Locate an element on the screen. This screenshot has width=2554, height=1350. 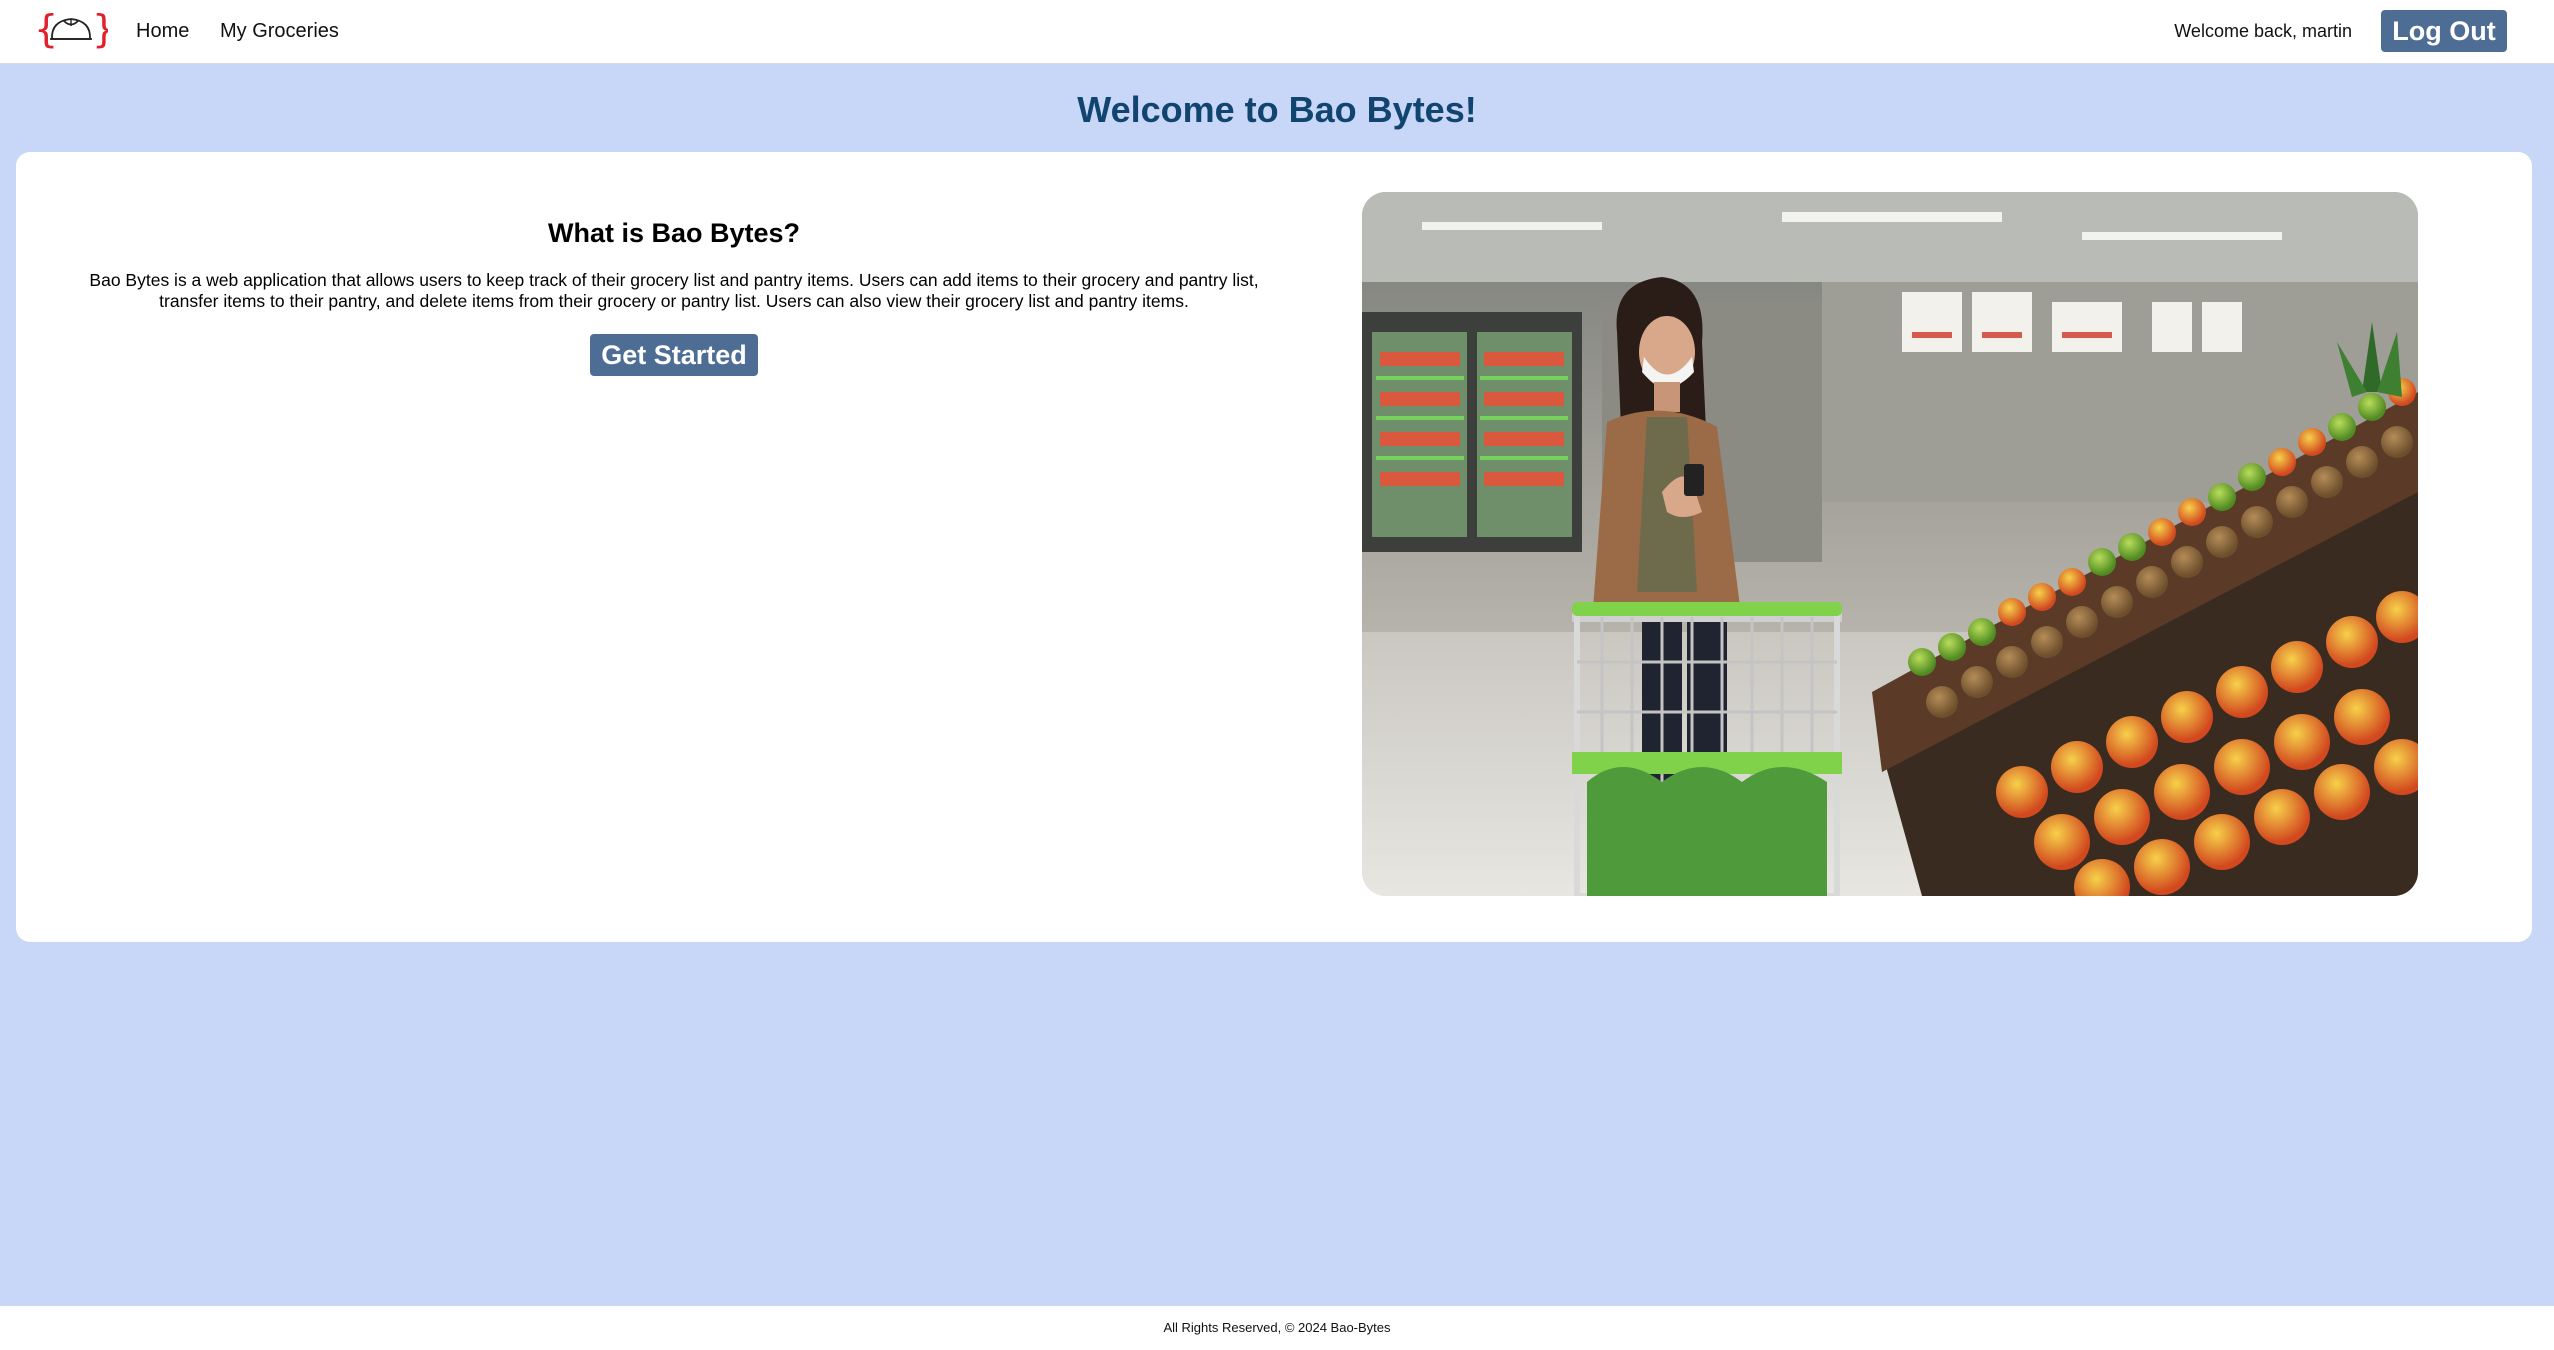
nav-link-my-groceries: My Groceries is located at coordinates (279, 31).